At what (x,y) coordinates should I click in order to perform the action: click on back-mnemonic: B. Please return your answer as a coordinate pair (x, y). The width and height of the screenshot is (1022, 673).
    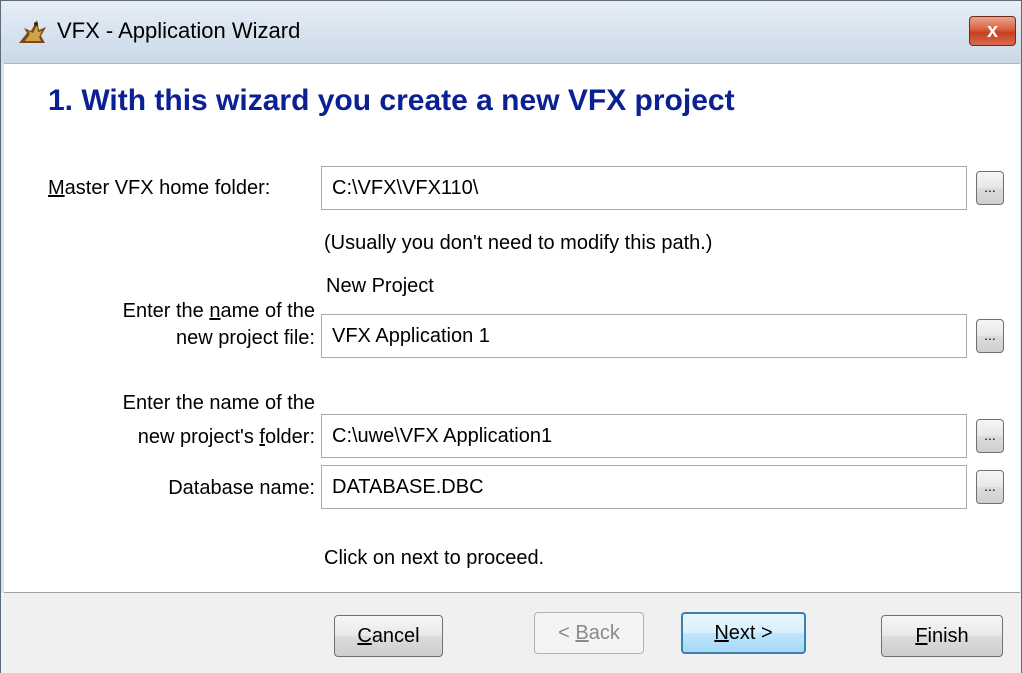
    Looking at the image, I should click on (582, 633).